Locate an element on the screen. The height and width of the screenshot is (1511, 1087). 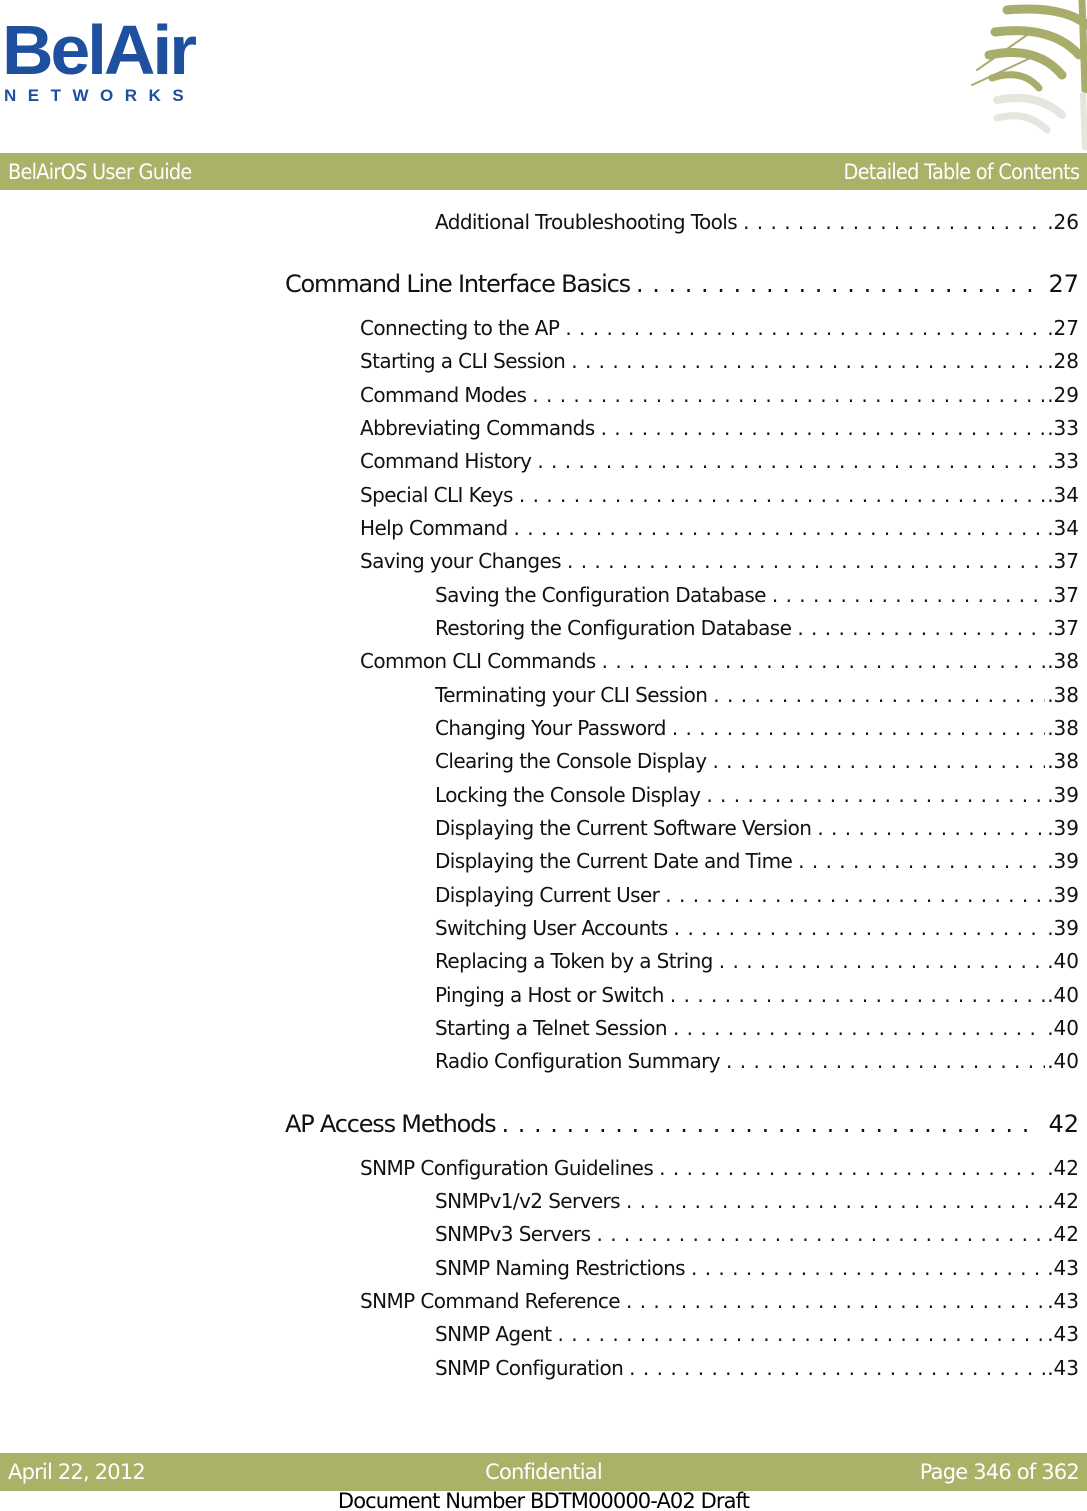
toc-entry-title: Starting a CLI Session is located at coordinates (463, 361).